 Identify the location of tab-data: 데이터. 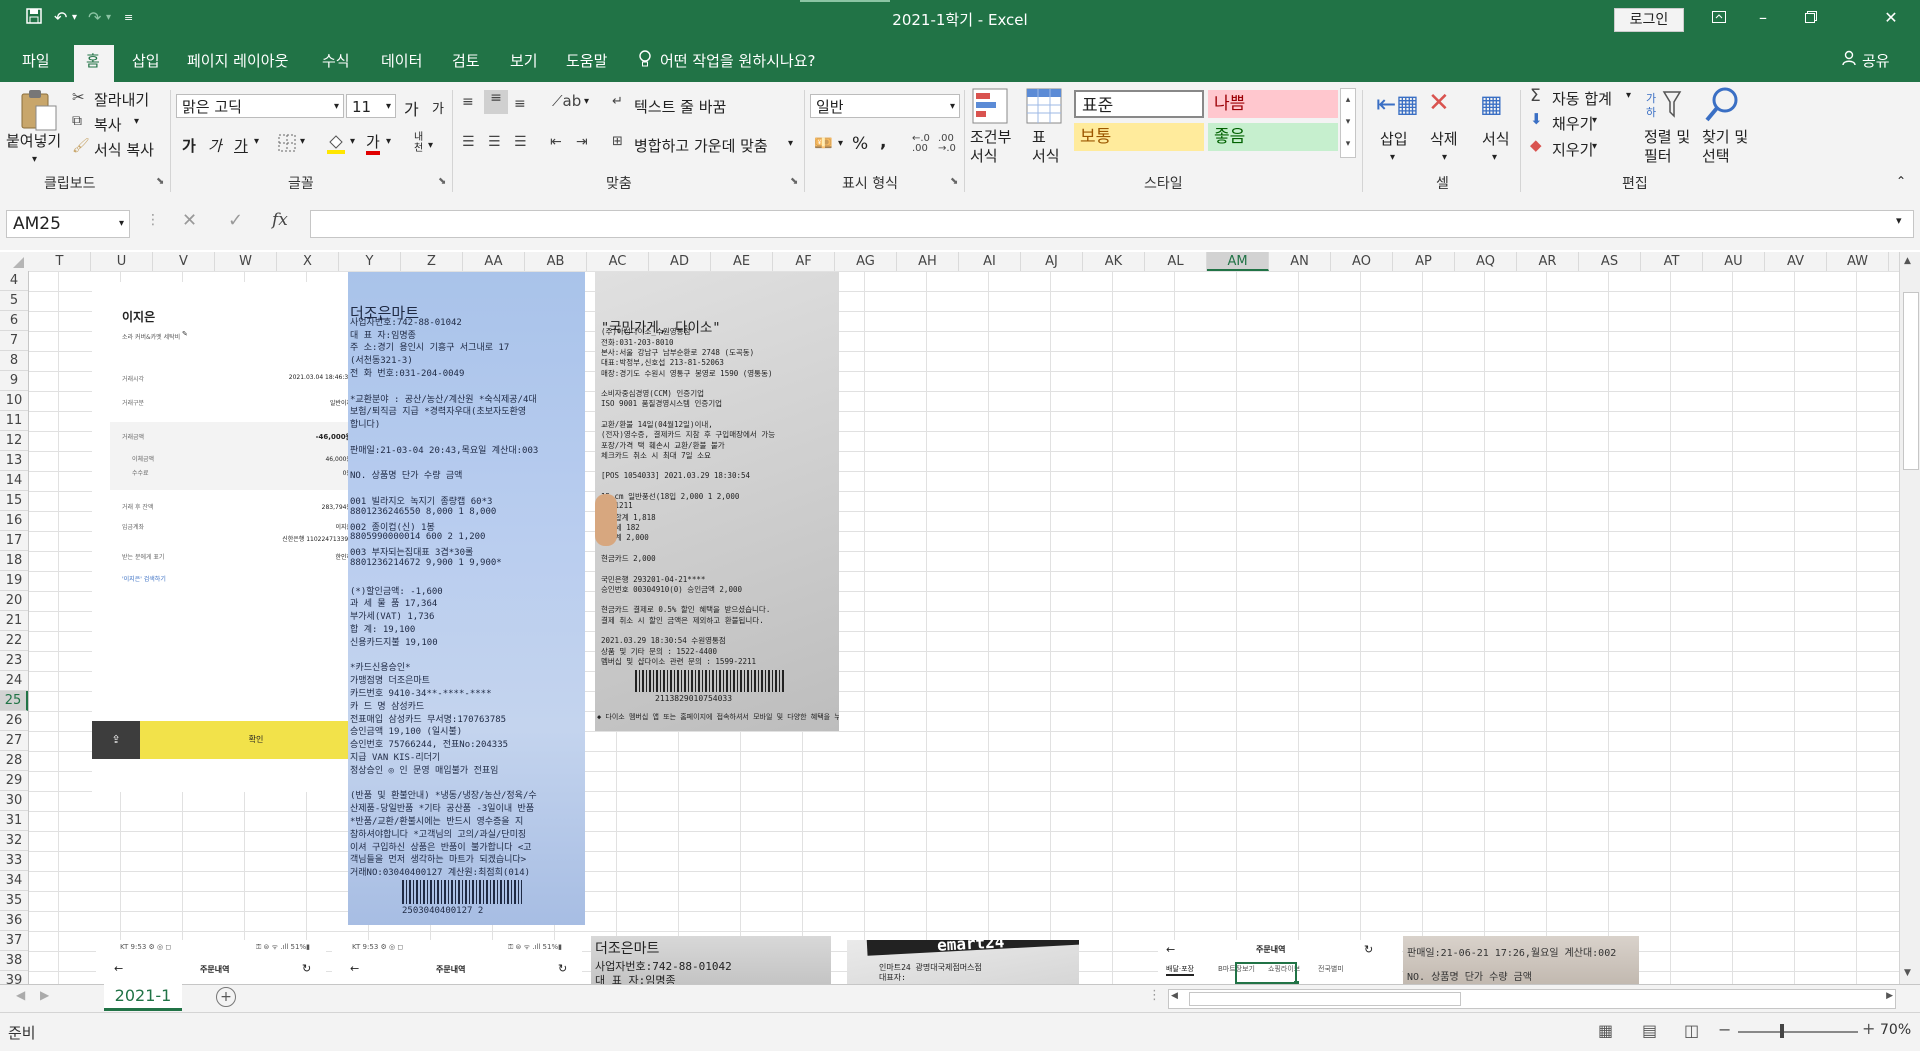
(401, 60).